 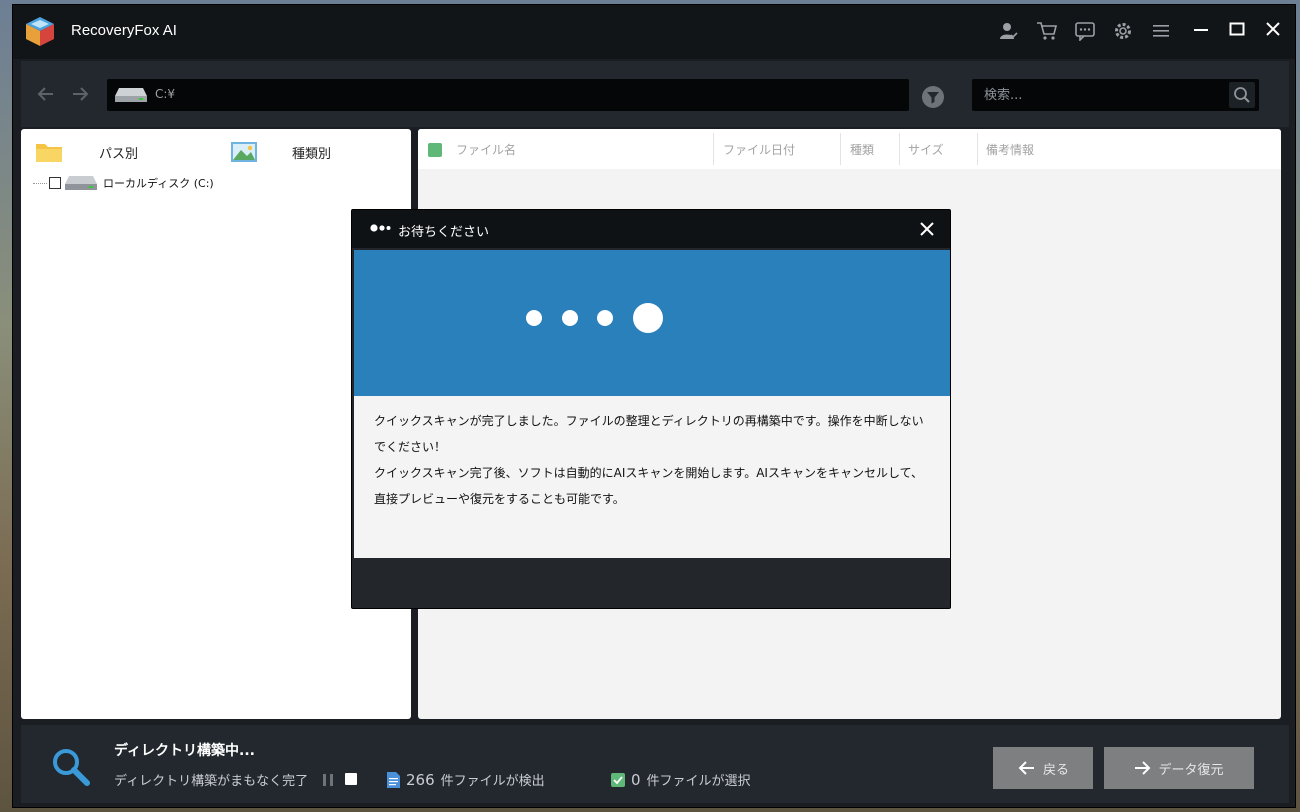 I want to click on filter-icon, so click(x=933, y=97).